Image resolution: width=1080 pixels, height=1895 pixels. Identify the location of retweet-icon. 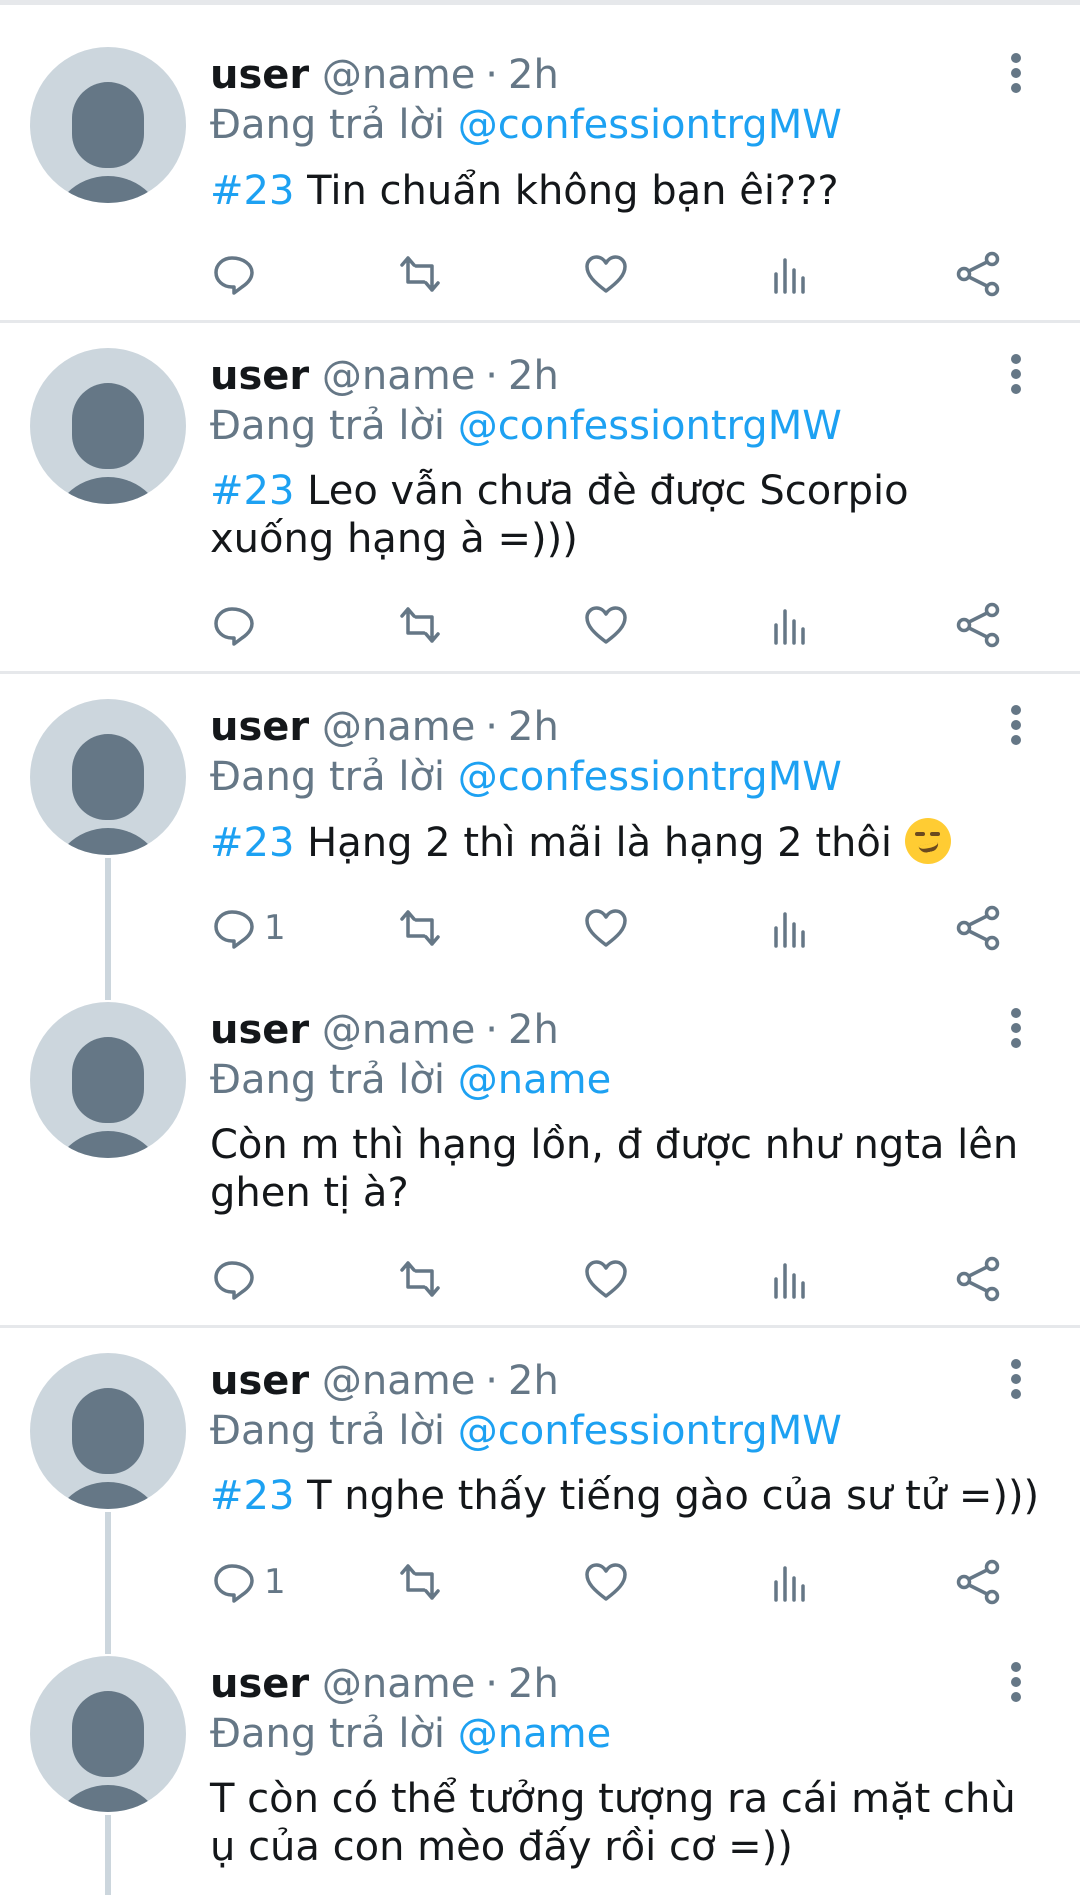
(420, 928).